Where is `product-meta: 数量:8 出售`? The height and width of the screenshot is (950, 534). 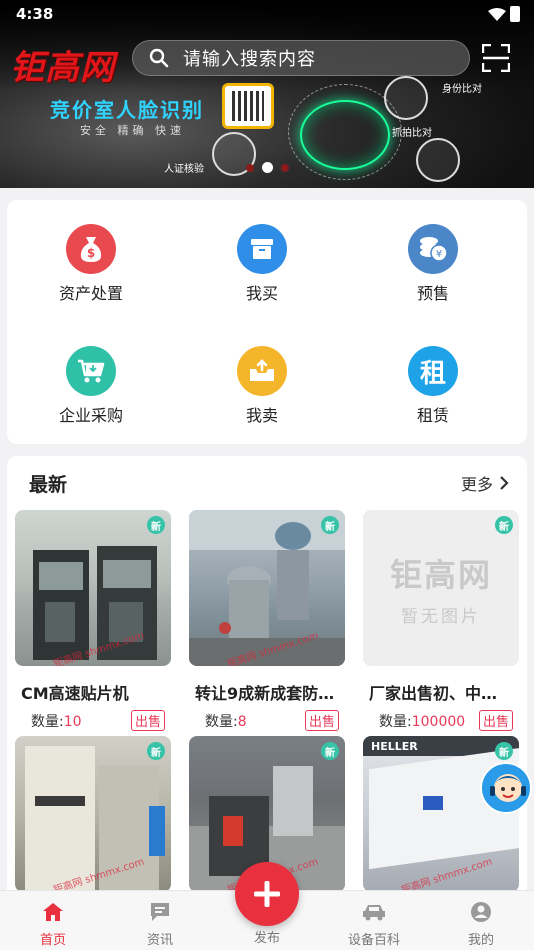 product-meta: 数量:8 出售 is located at coordinates (267, 720).